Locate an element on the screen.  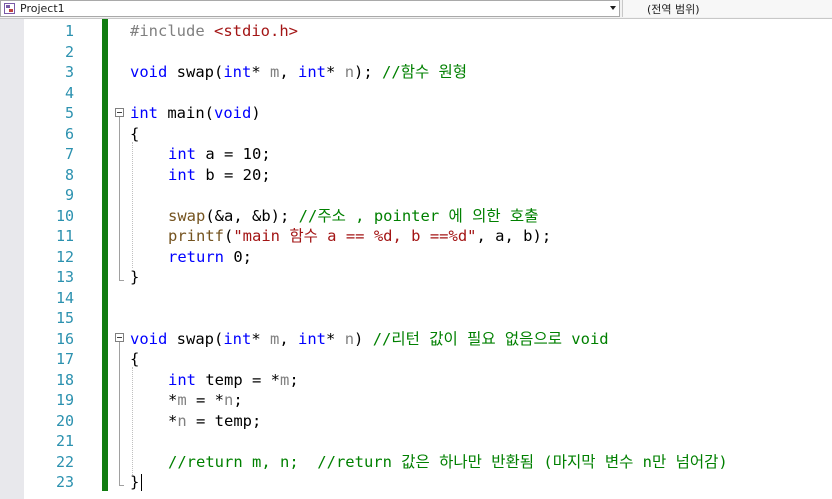
line-number: 1 is located at coordinates (69, 31).